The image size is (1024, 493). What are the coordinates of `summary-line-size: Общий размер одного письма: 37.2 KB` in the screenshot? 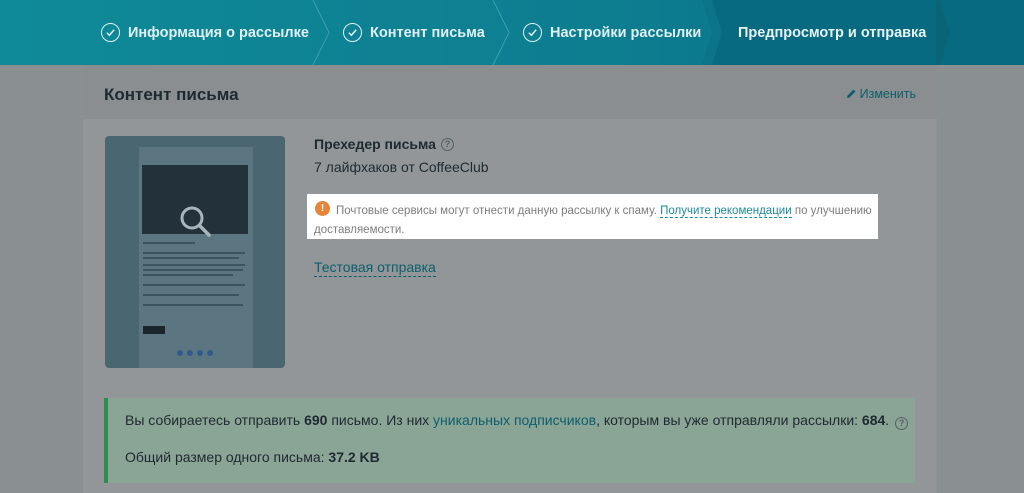 It's located at (252, 457).